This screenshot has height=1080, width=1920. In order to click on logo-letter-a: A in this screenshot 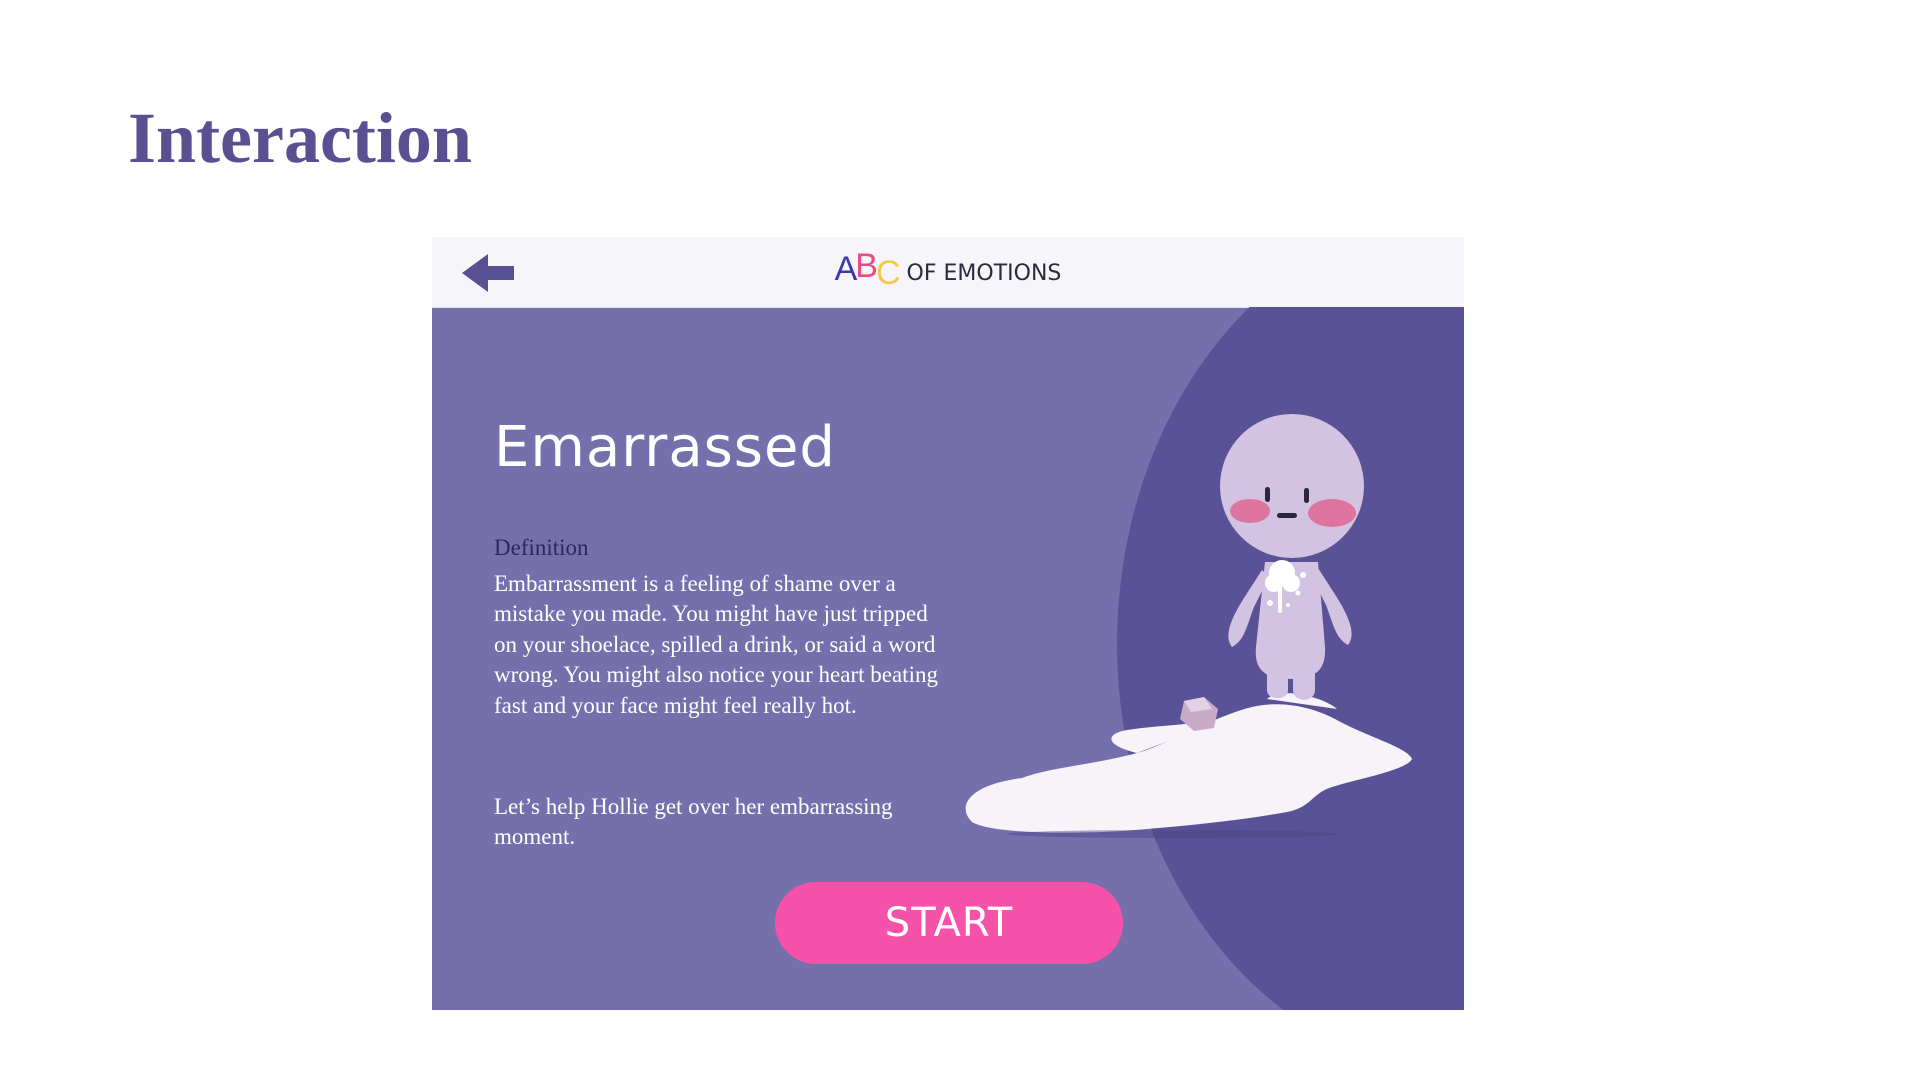, I will do `click(846, 269)`.